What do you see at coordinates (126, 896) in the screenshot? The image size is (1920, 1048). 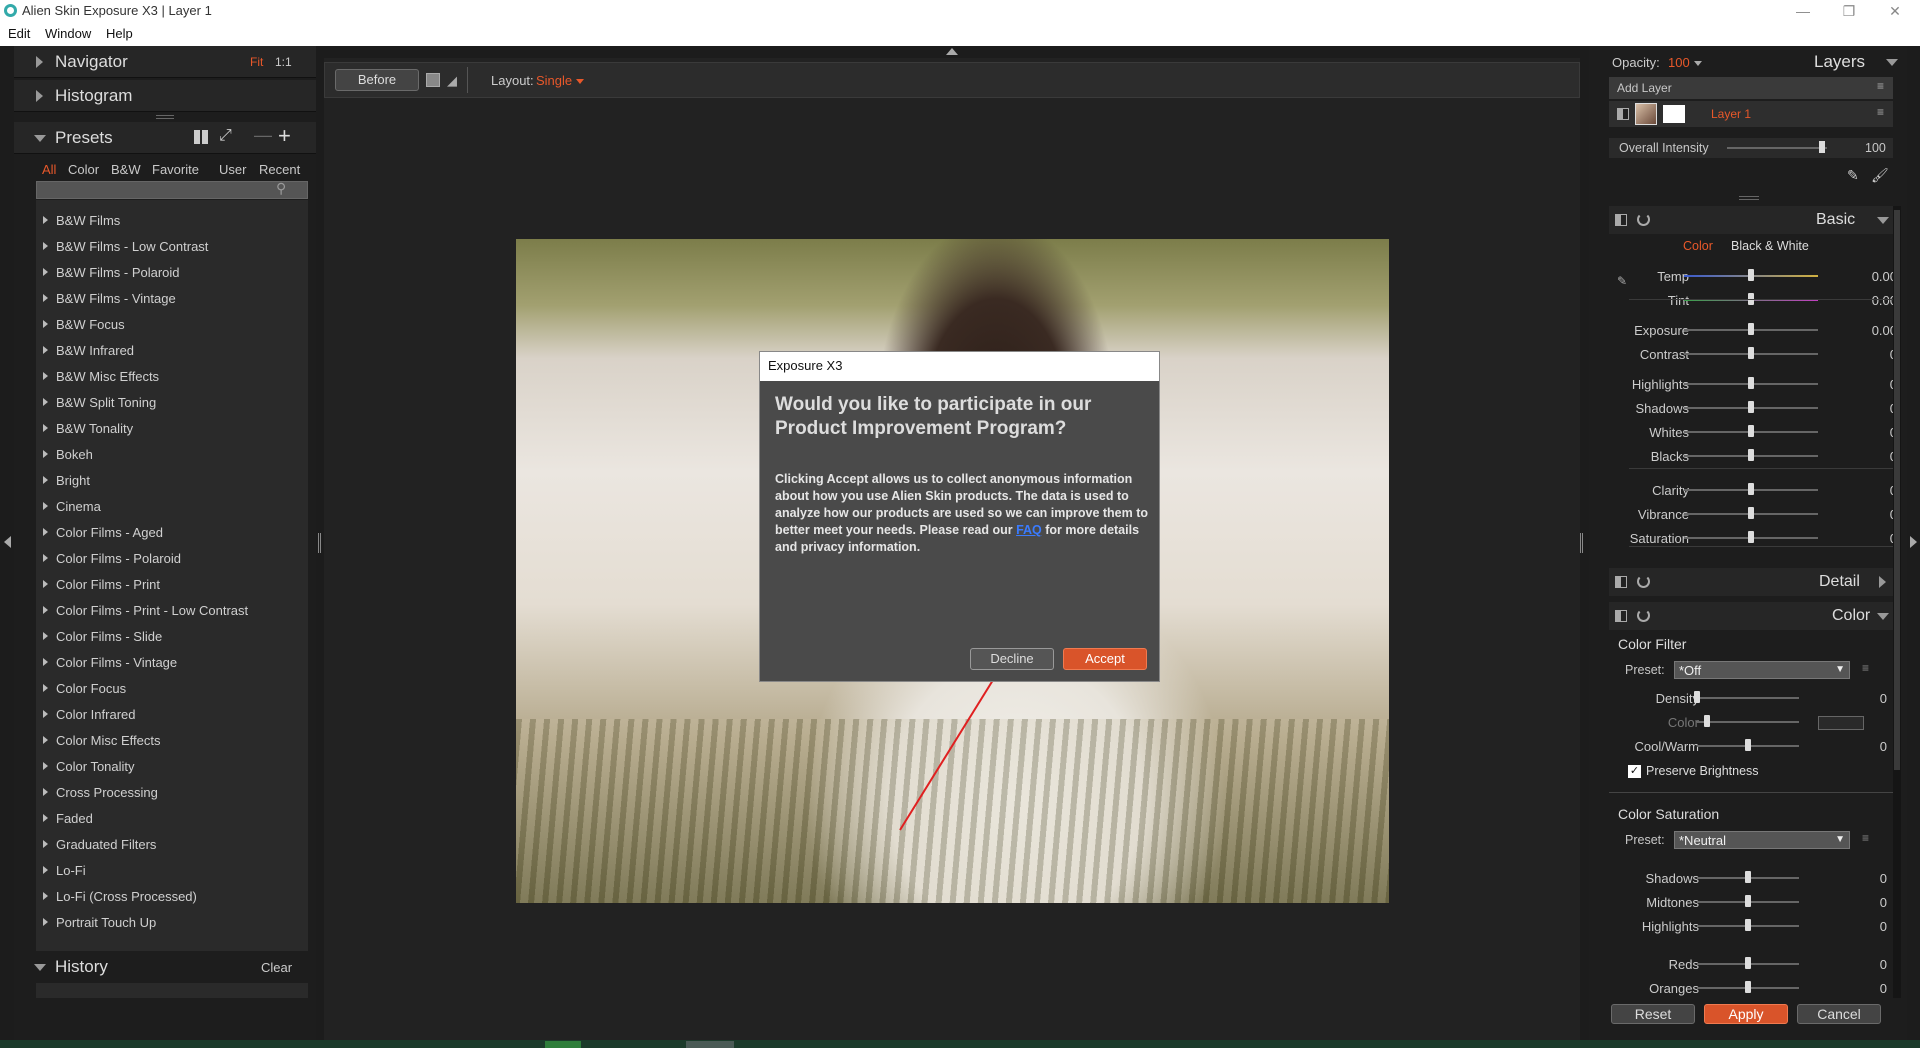 I see `preset-item-label: Lo-Fi (Cross Processed)` at bounding box center [126, 896].